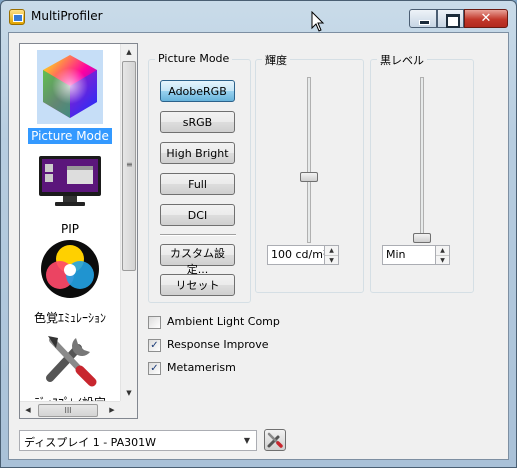  I want to click on horizontal-scrollbar: ◀ III ▶, so click(70, 409).